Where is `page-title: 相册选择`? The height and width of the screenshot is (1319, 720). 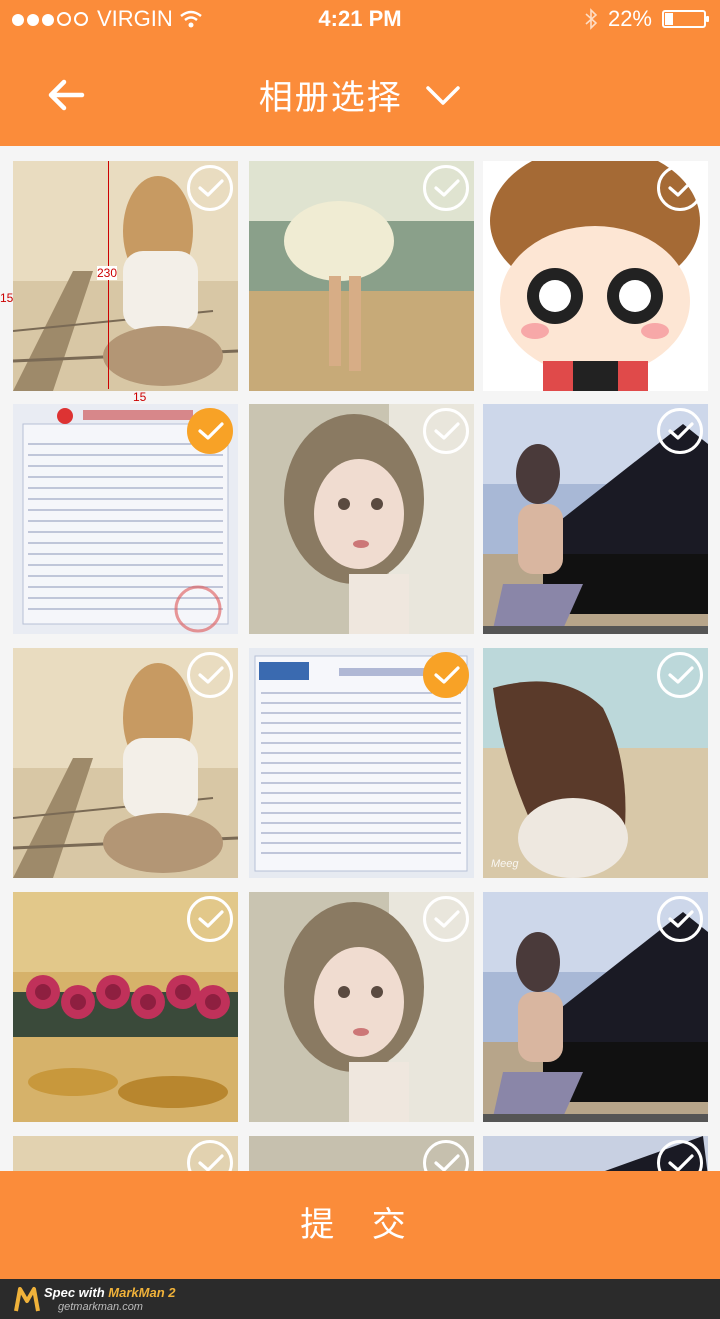
page-title: 相册选择 is located at coordinates (330, 98).